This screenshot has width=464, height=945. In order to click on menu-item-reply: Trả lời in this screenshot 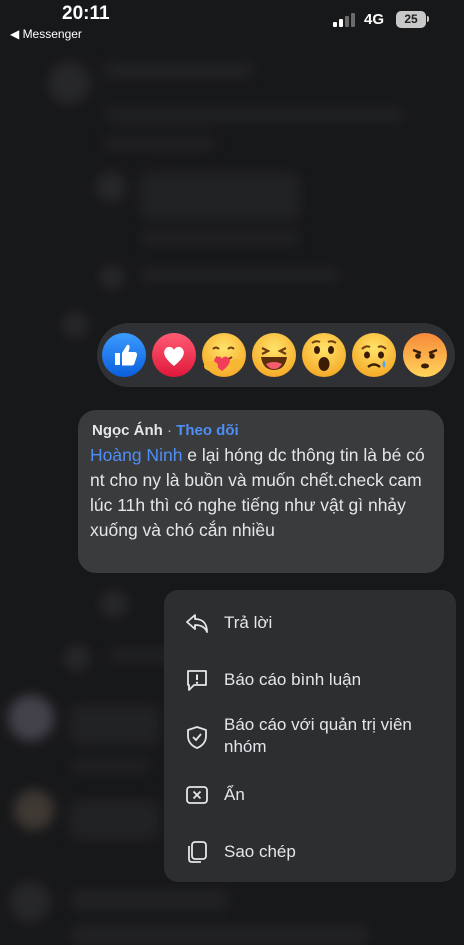, I will do `click(310, 623)`.